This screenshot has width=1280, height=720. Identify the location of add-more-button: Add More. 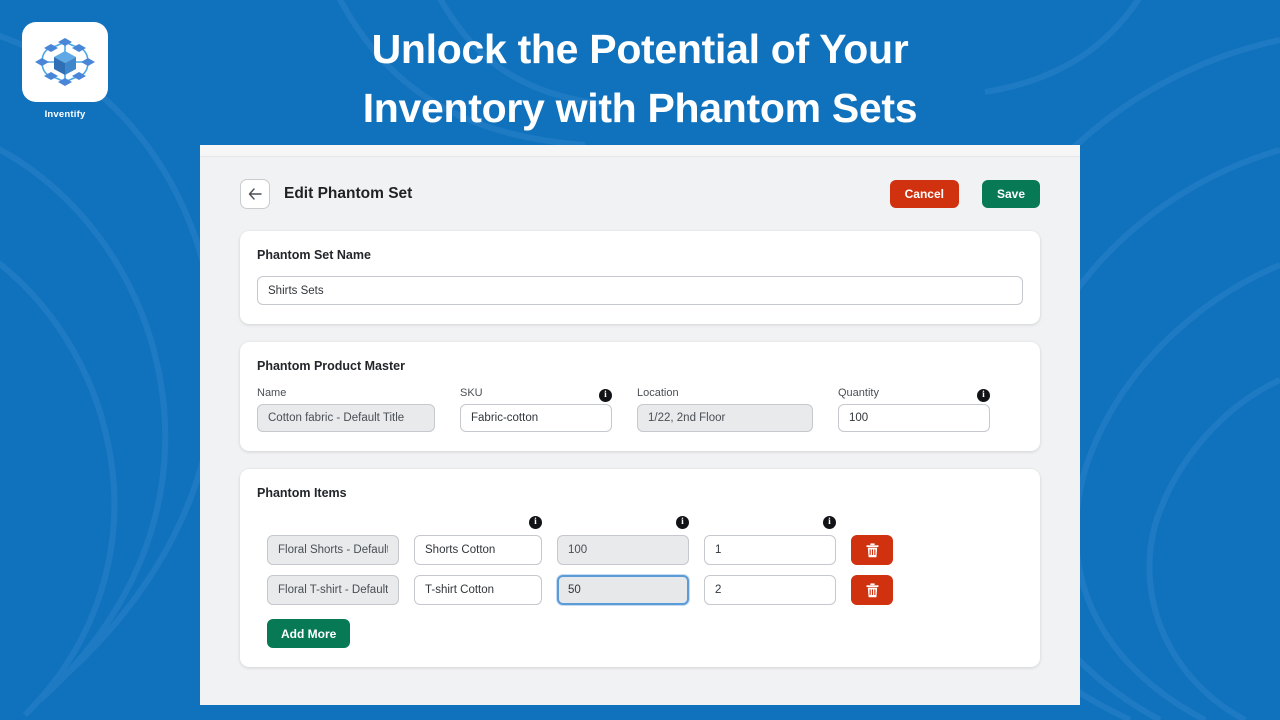
(309, 633).